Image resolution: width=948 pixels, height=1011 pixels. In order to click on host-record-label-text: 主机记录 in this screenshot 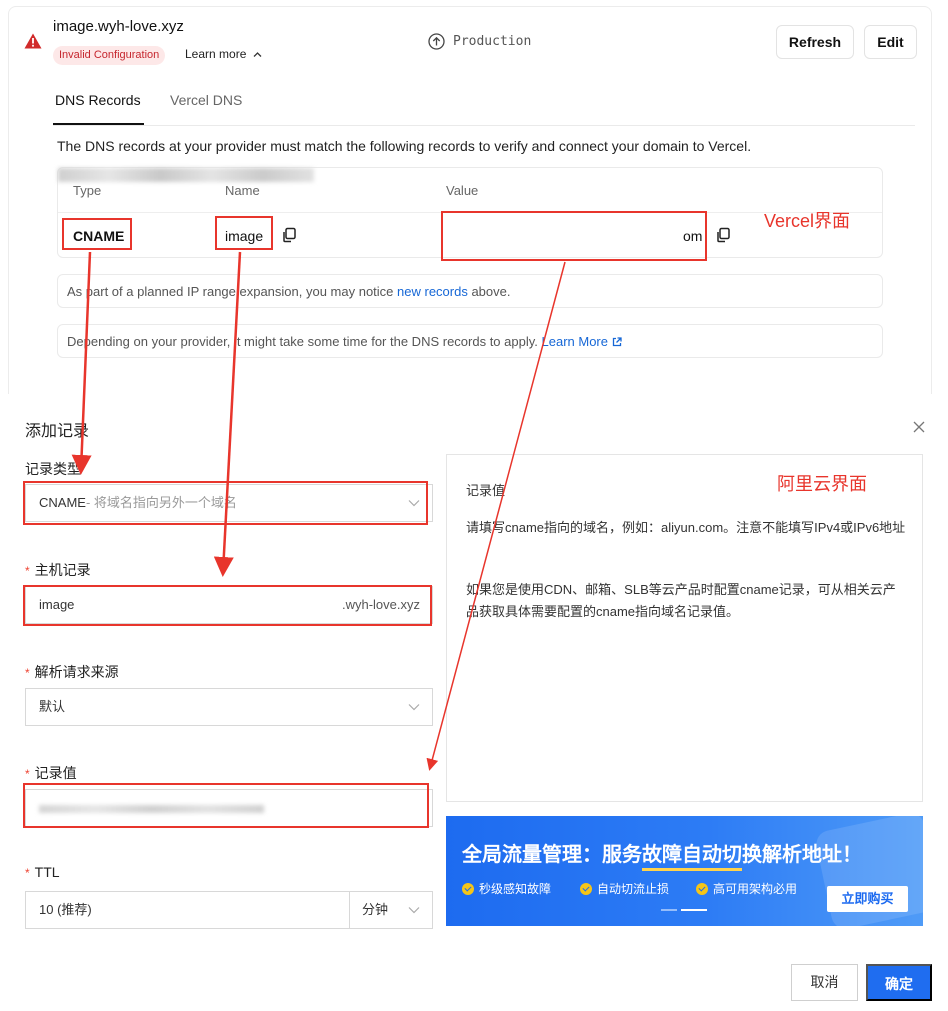, I will do `click(62, 570)`.